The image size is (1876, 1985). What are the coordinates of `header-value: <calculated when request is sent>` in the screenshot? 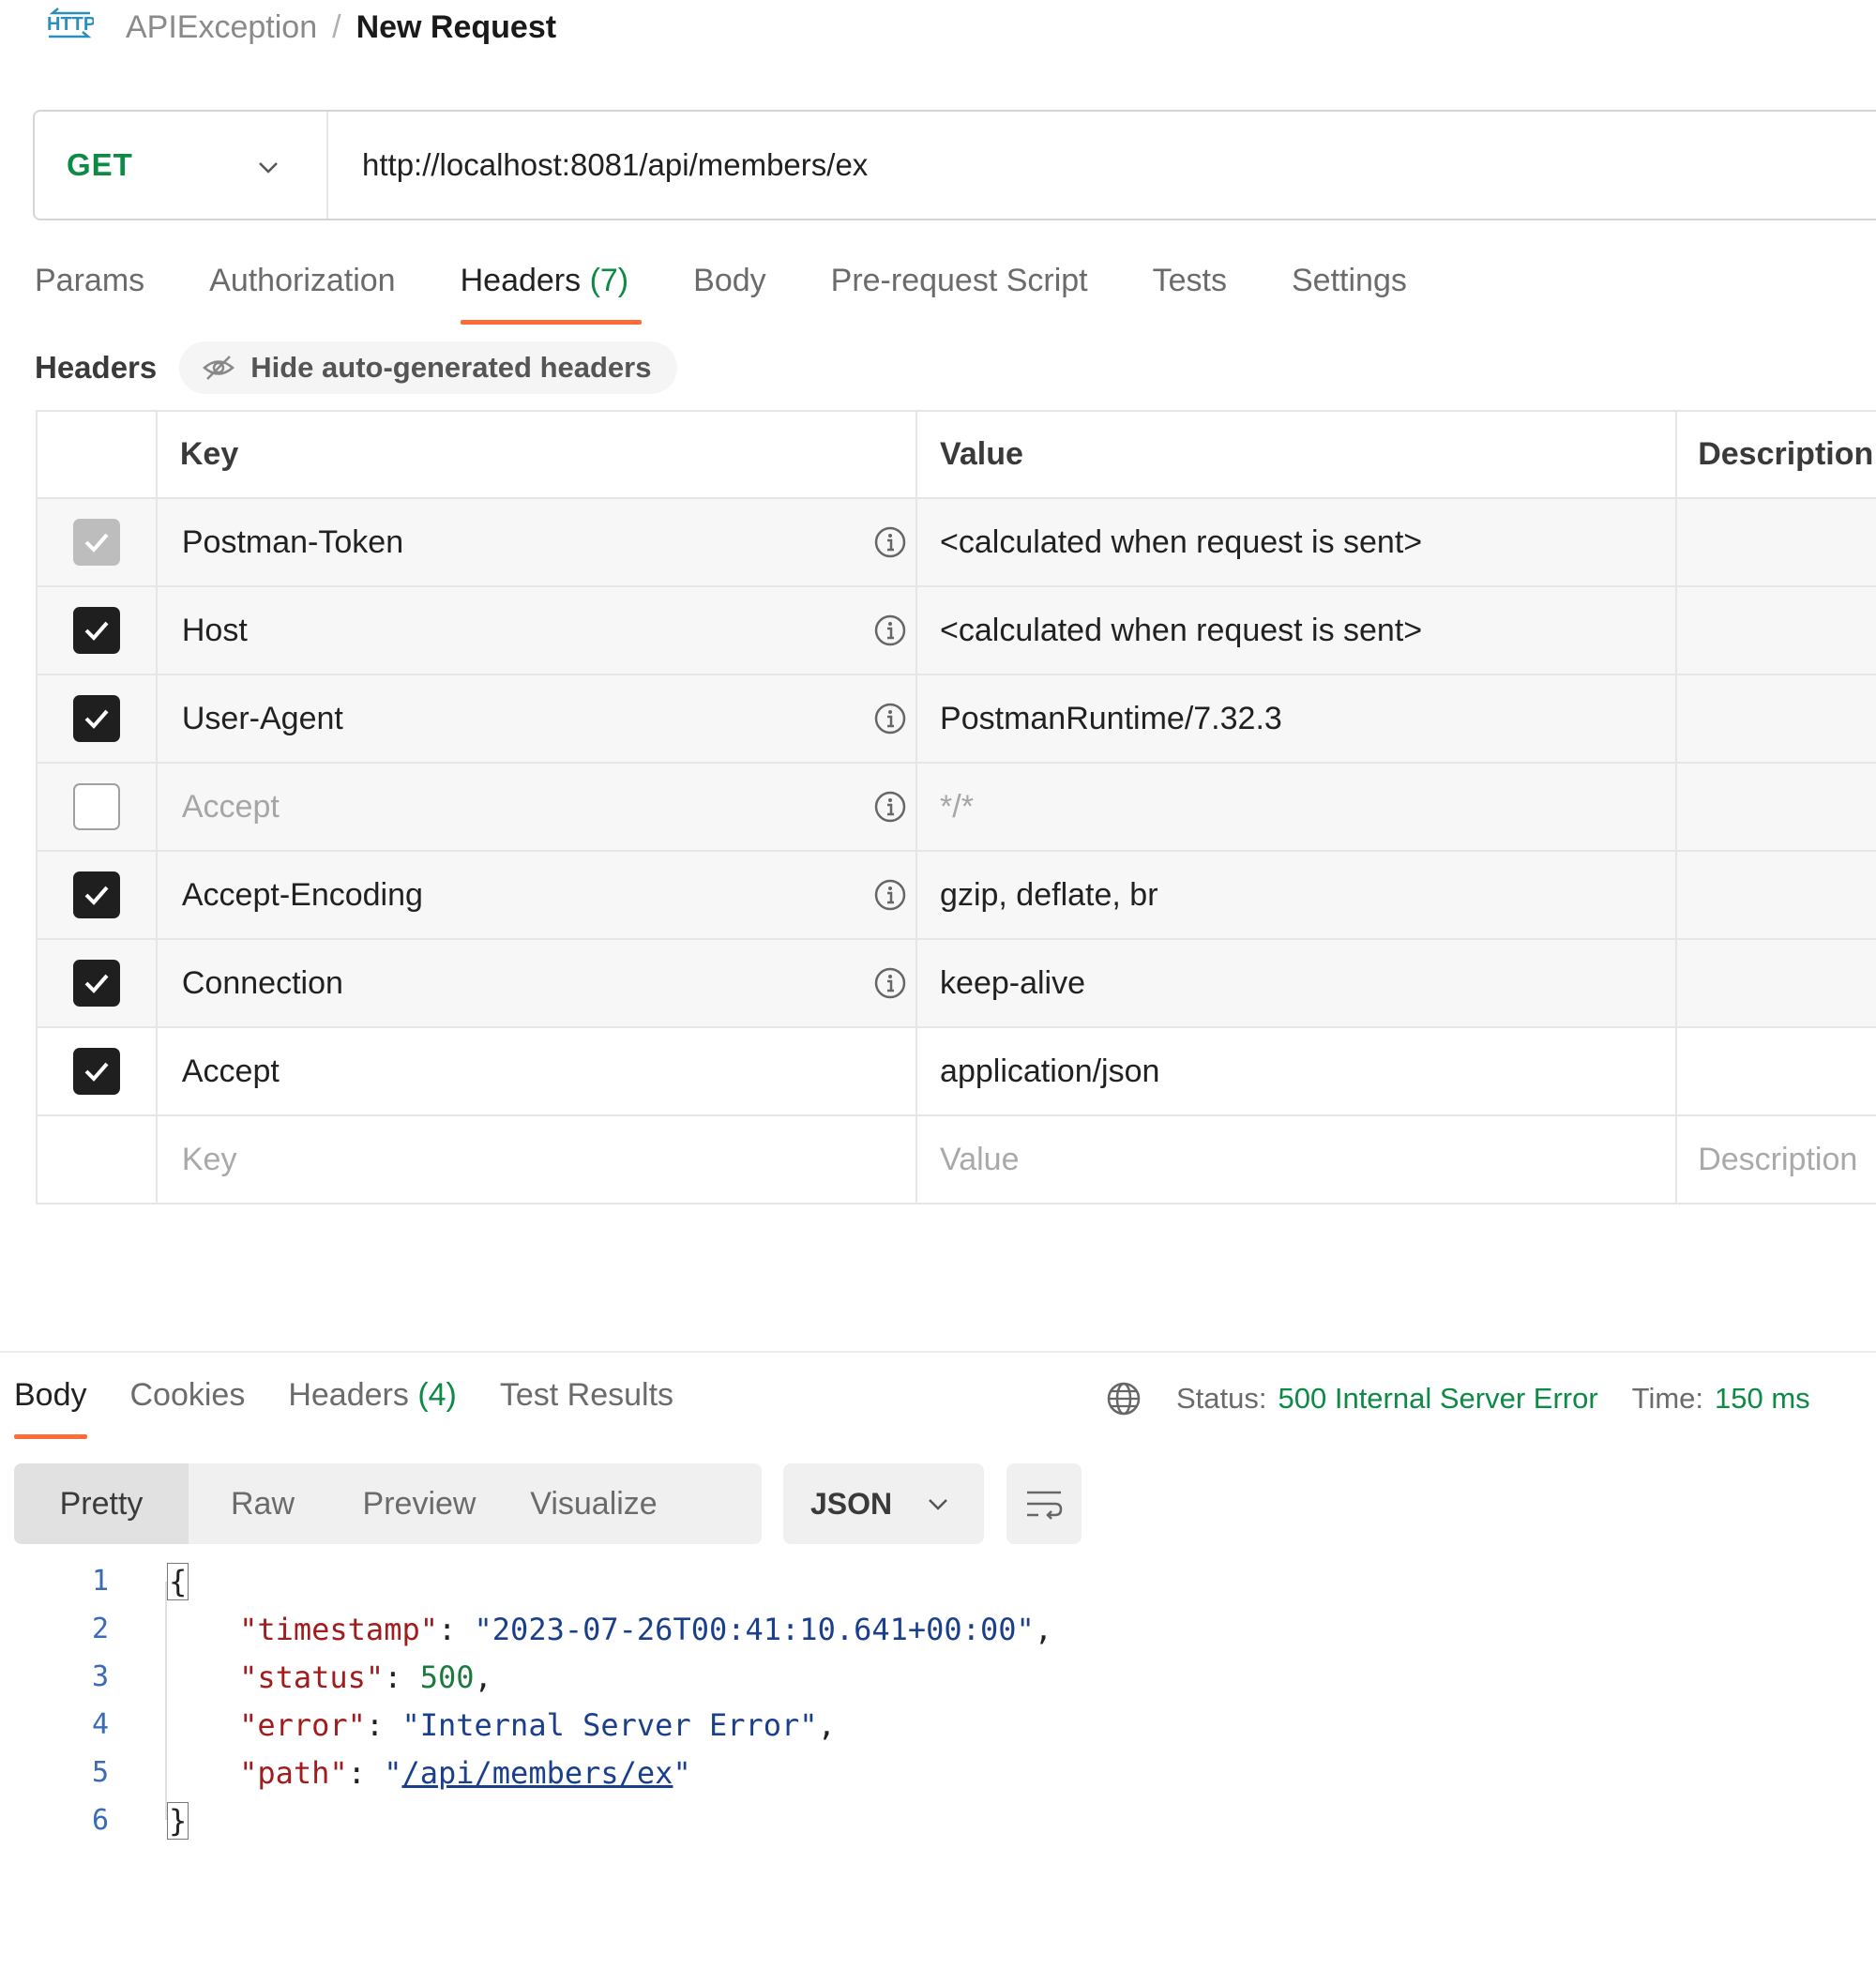 It's located at (1181, 541).